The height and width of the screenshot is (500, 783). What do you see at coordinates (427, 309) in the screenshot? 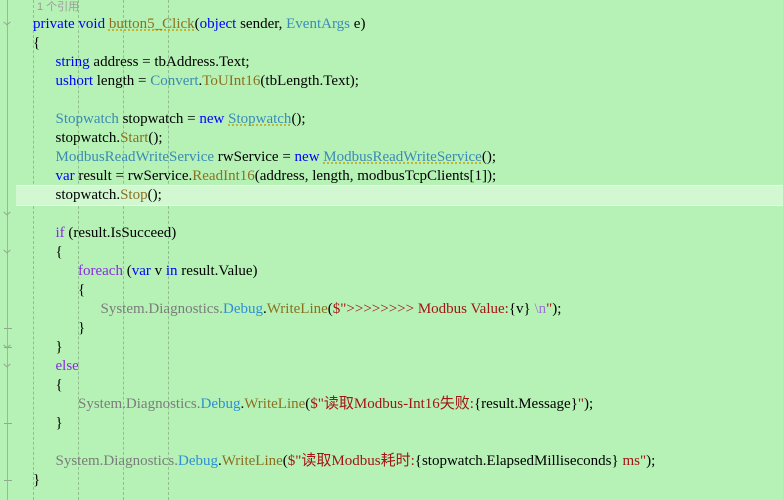
I see `code-token: >>>>>>>> Modbus Value:` at bounding box center [427, 309].